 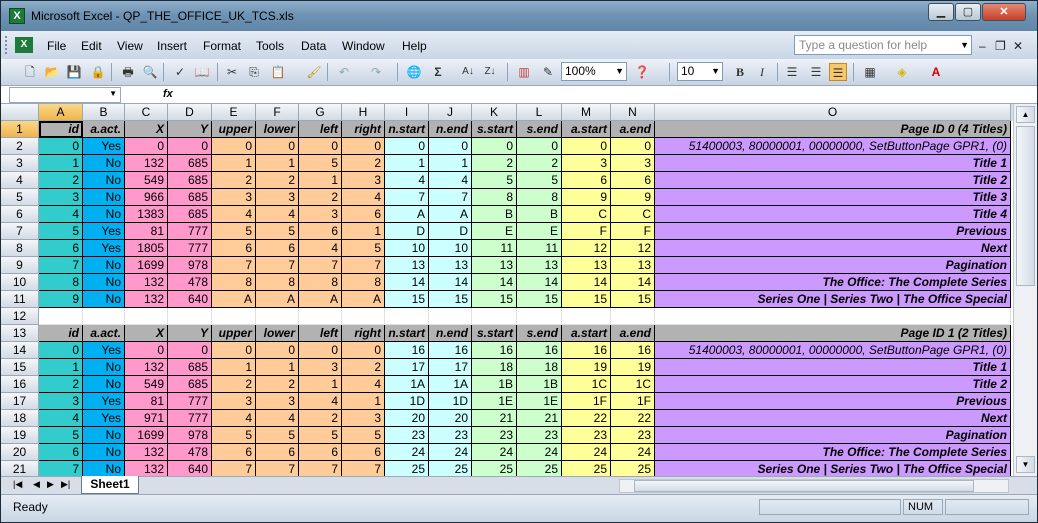 What do you see at coordinates (594, 71) in the screenshot?
I see `zoom-select: 100% ▼` at bounding box center [594, 71].